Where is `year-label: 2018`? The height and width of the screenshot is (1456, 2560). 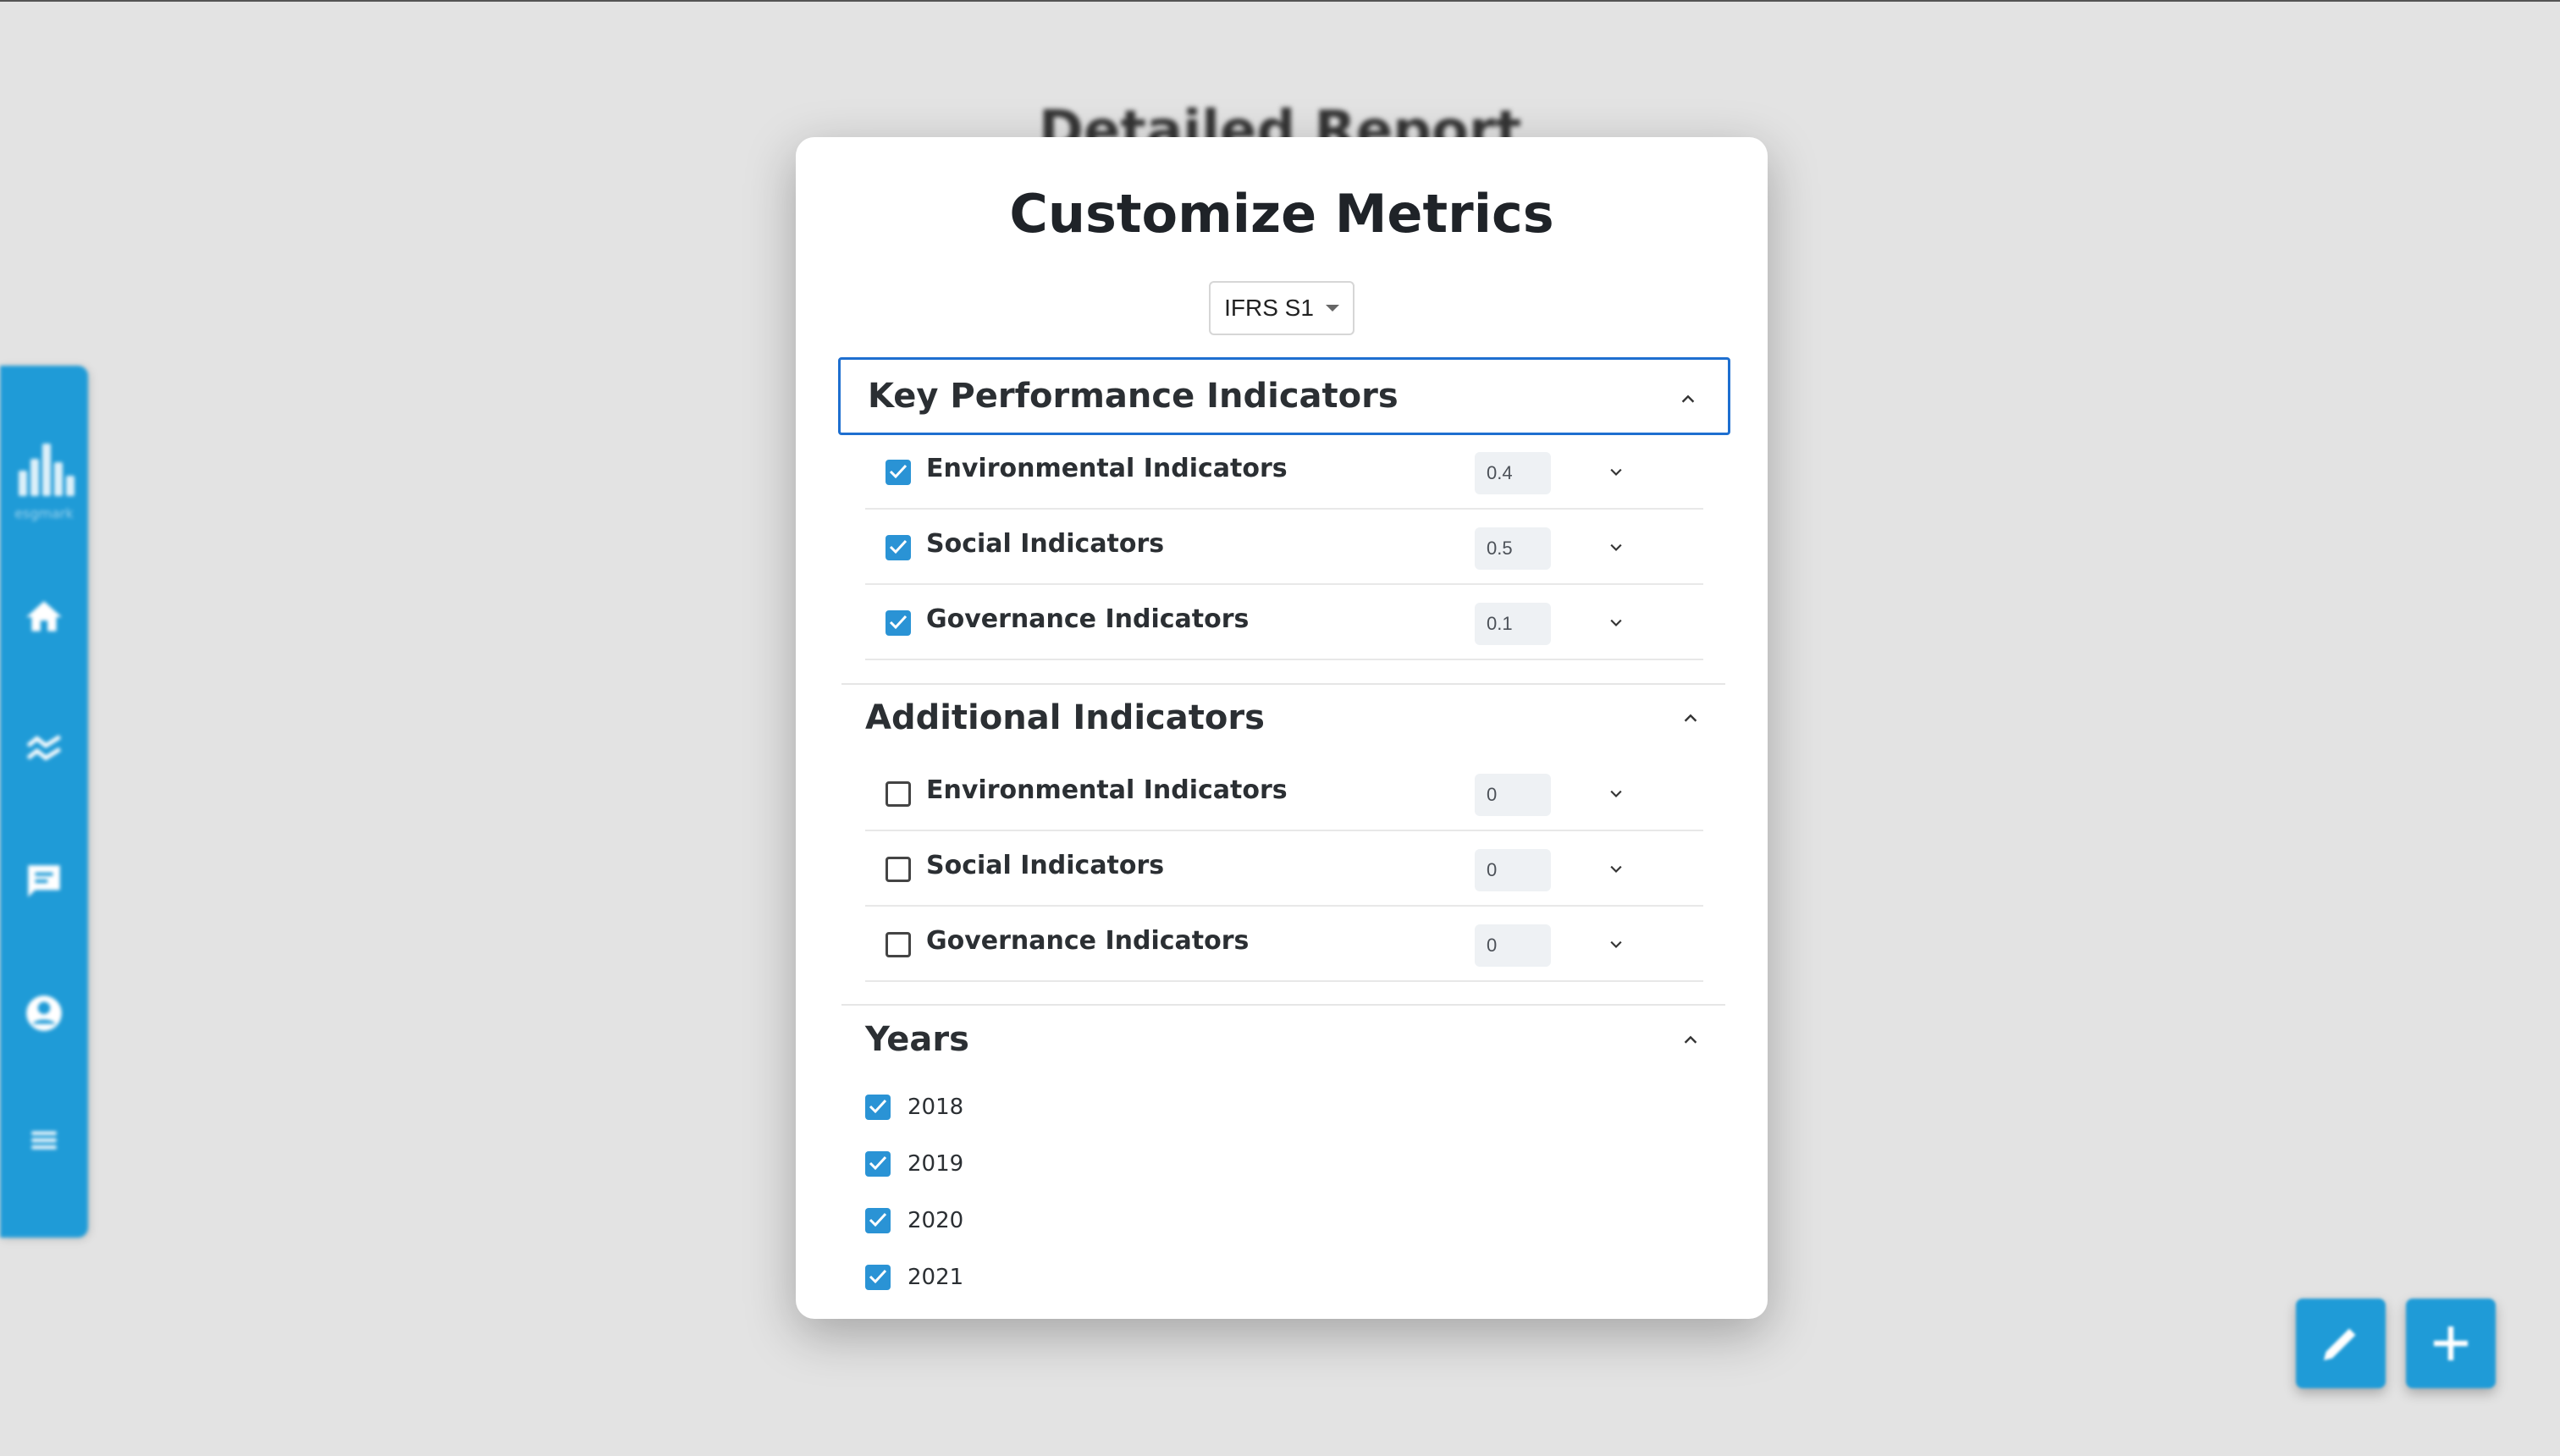 year-label: 2018 is located at coordinates (936, 1107).